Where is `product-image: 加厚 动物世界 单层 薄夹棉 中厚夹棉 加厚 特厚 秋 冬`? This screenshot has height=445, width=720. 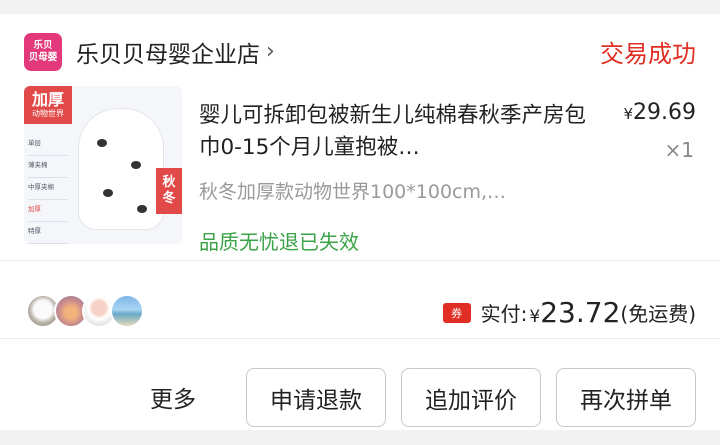 product-image: 加厚 动物世界 单层 薄夹棉 中厚夹棉 加厚 特厚 秋 冬 is located at coordinates (103, 165).